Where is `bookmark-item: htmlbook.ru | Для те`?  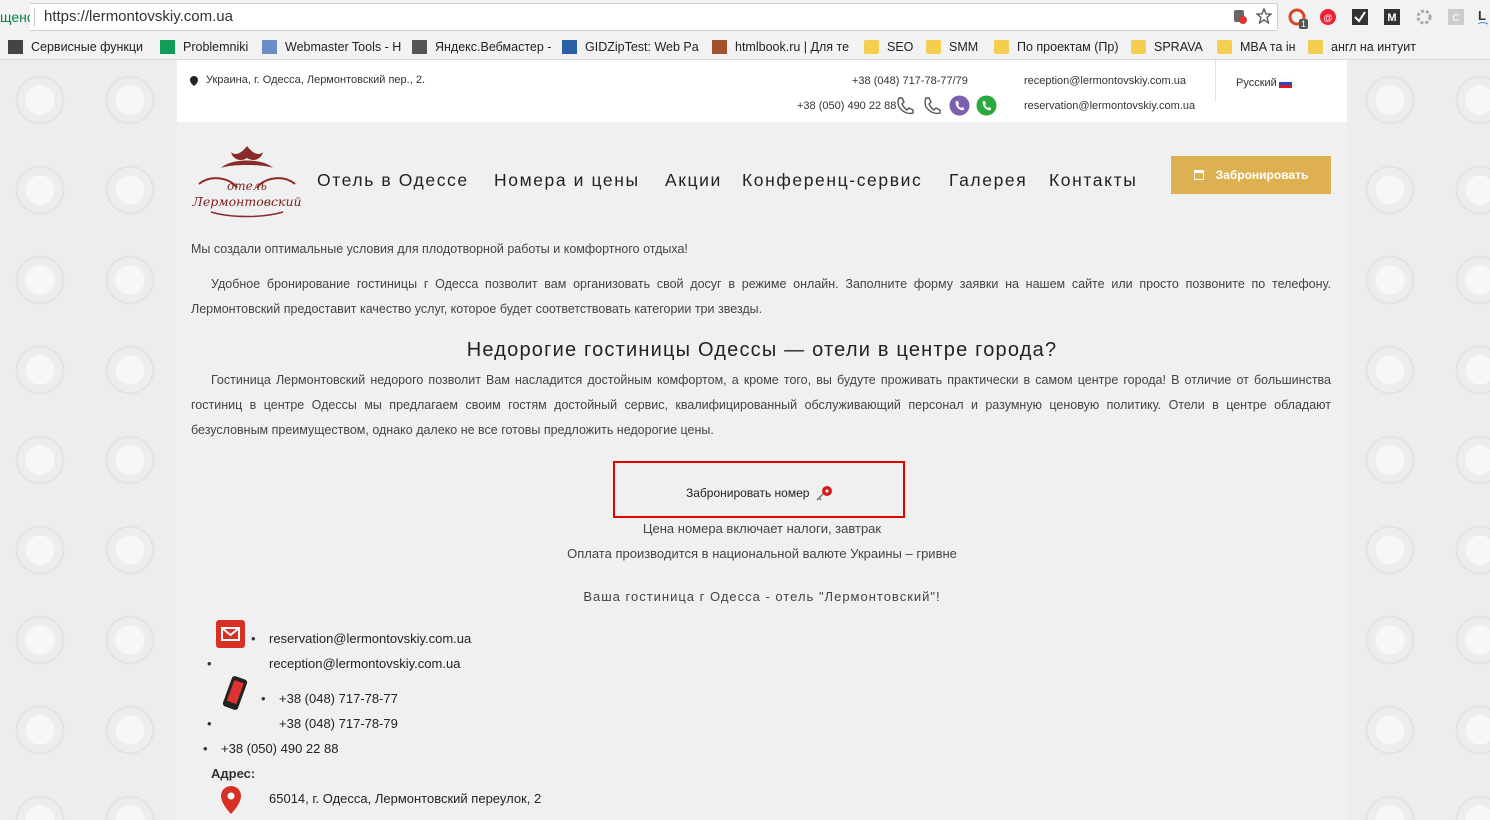 bookmark-item: htmlbook.ru | Для те is located at coordinates (780, 47).